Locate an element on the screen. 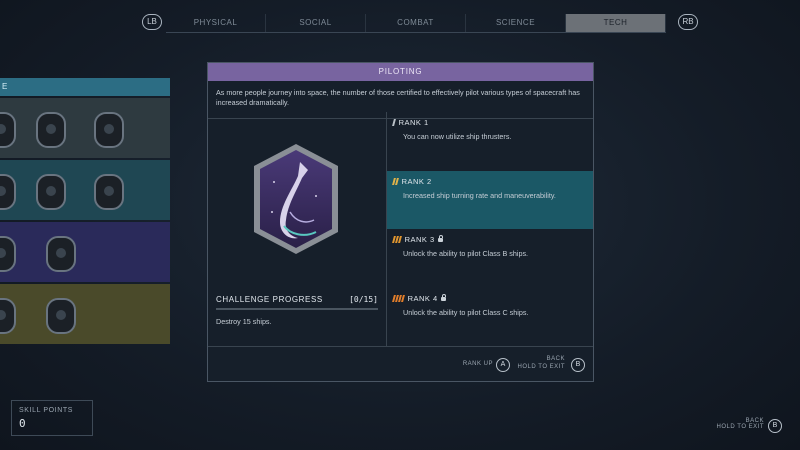  skill-points-value: 0 is located at coordinates (22, 423).